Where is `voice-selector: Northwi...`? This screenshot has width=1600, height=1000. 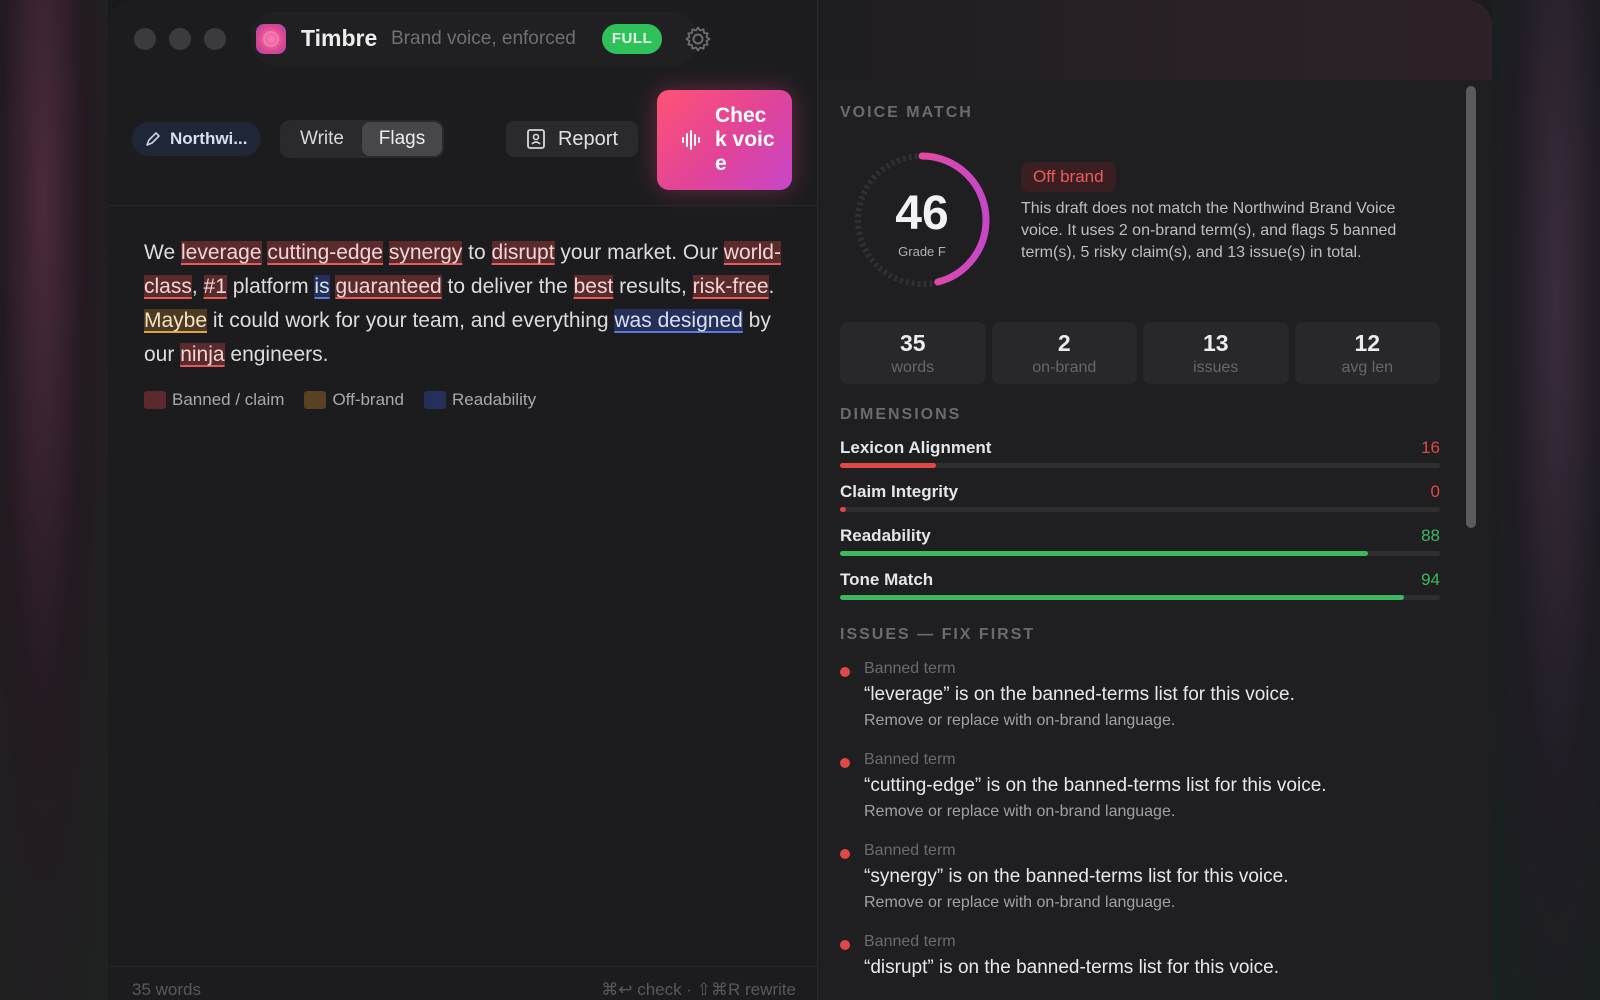
voice-selector: Northwi... is located at coordinates (197, 139).